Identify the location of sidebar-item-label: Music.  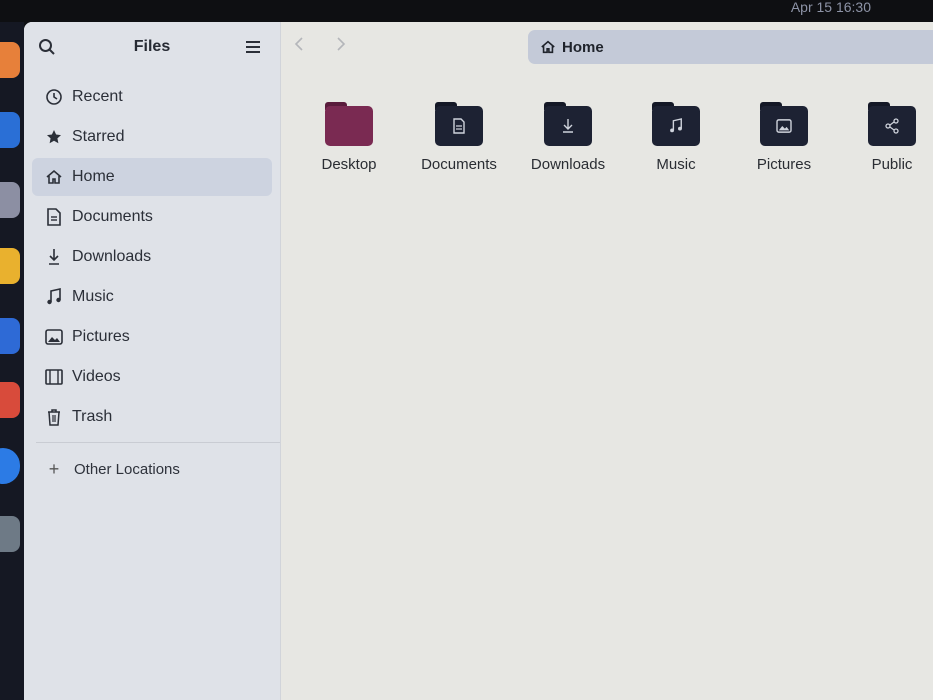
(93, 296).